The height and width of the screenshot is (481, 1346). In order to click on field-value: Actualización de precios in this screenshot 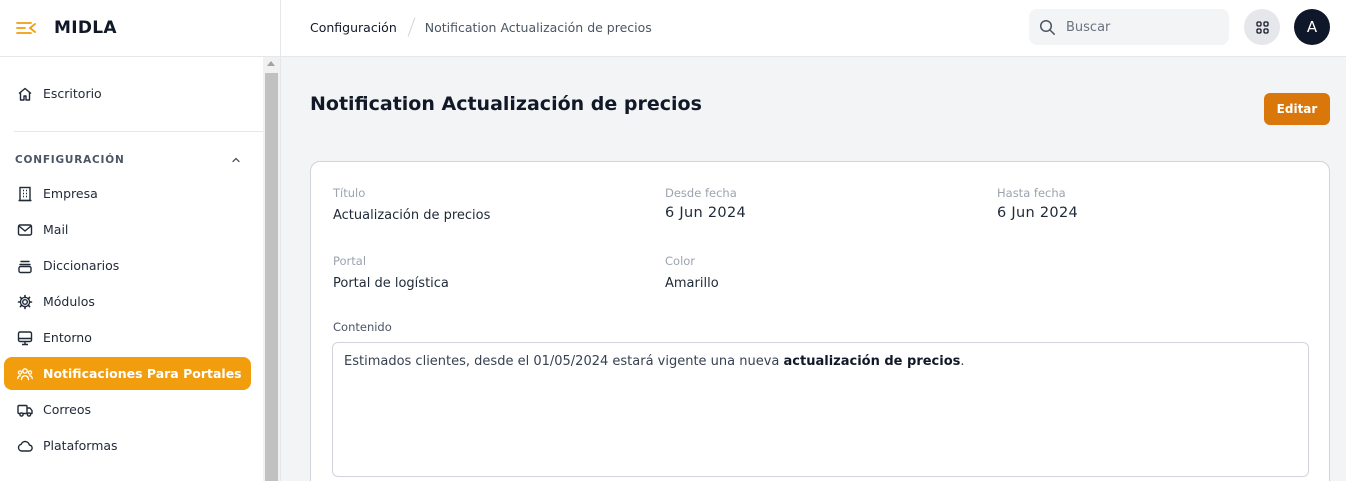, I will do `click(412, 215)`.